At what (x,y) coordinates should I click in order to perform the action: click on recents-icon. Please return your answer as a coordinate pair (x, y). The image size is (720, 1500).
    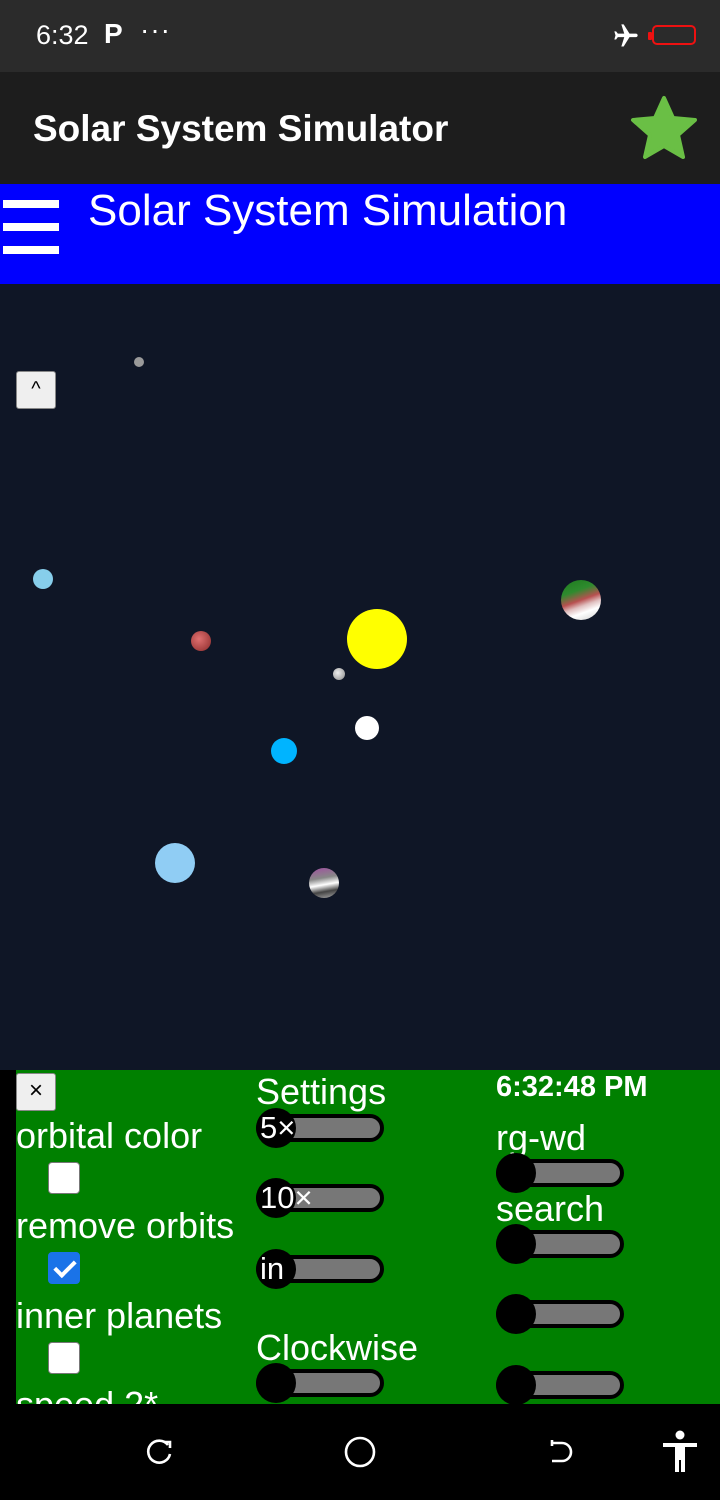
    Looking at the image, I should click on (160, 1452).